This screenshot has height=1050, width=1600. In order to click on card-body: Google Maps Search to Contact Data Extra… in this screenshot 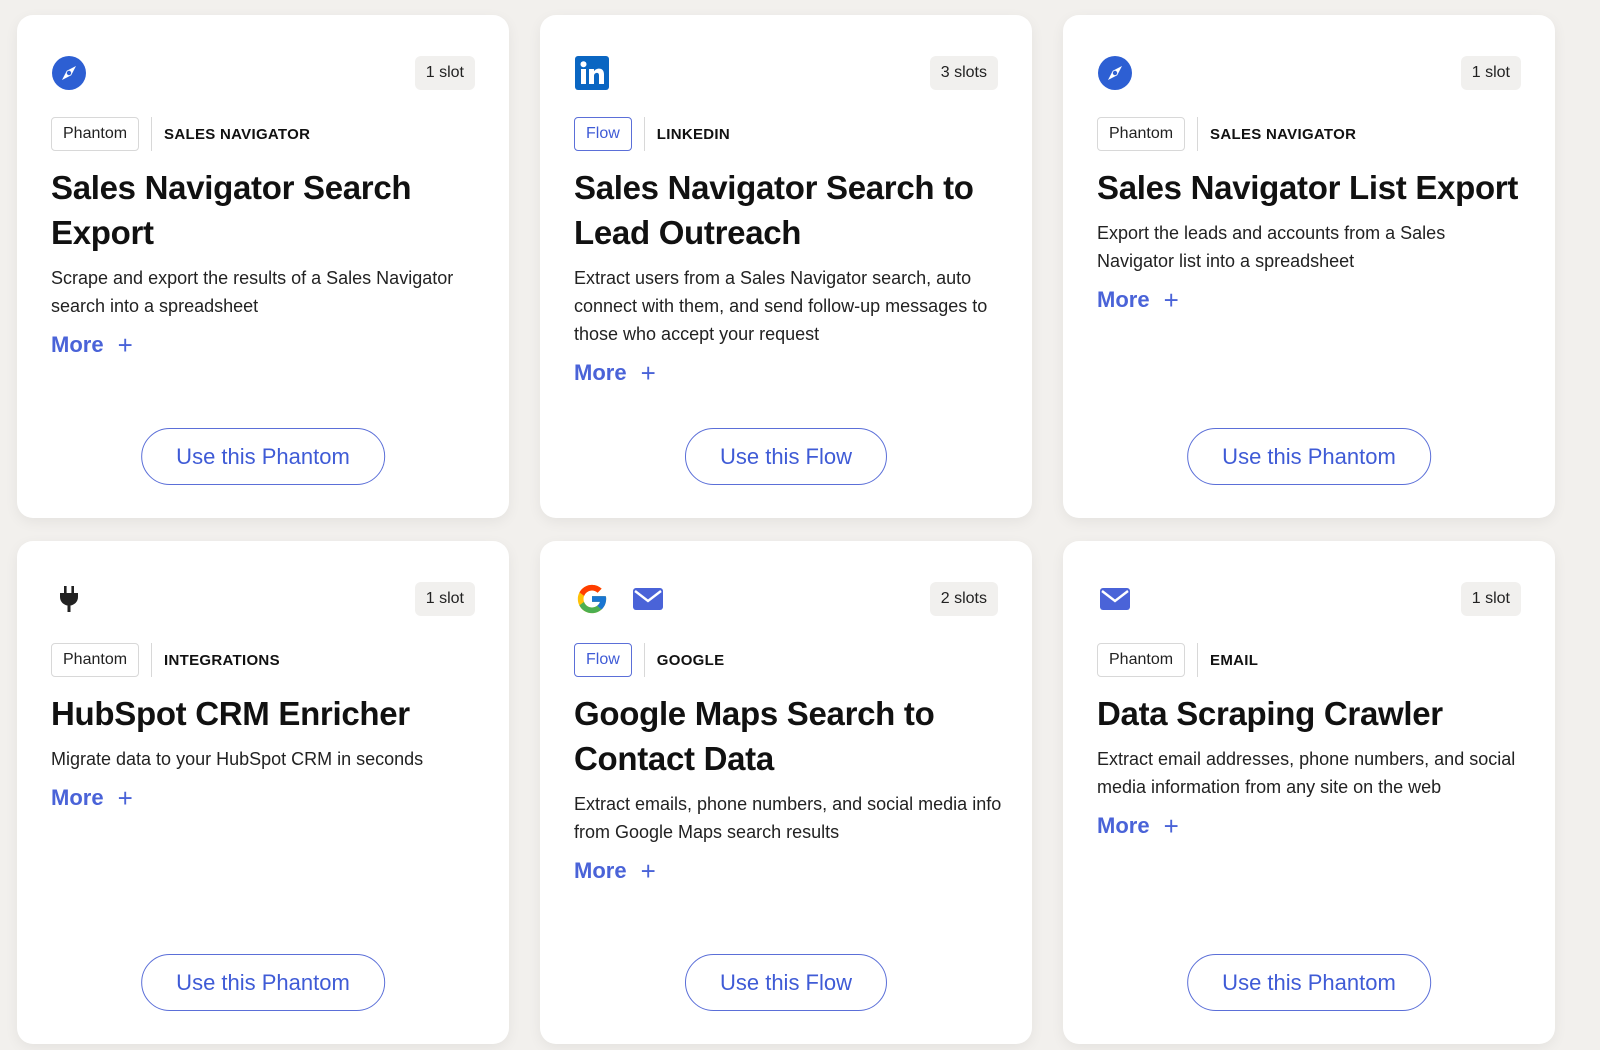, I will do `click(788, 787)`.